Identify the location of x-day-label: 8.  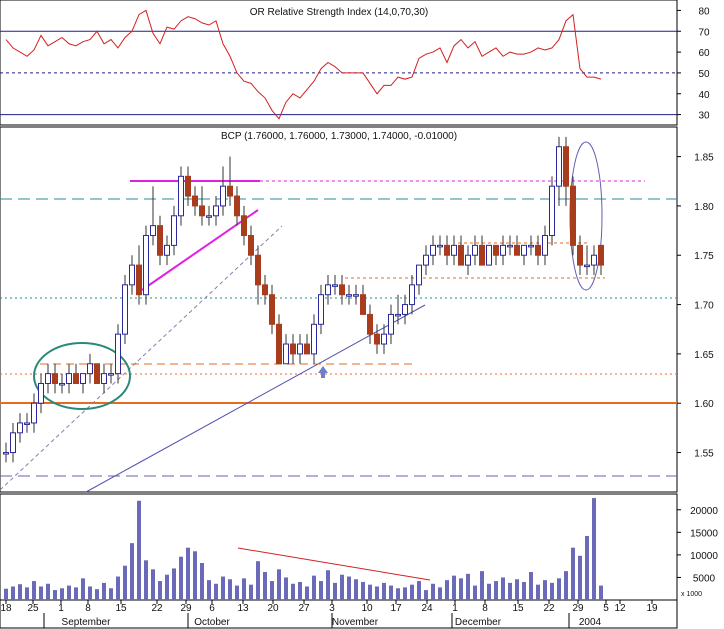
(88, 608).